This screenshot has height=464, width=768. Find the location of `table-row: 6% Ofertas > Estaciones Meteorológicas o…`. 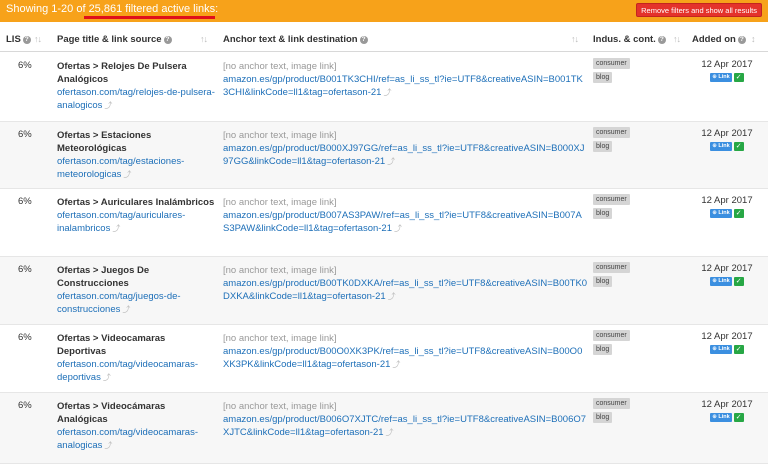

table-row: 6% Ofertas > Estaciones Meteorológicas o… is located at coordinates (384, 155).